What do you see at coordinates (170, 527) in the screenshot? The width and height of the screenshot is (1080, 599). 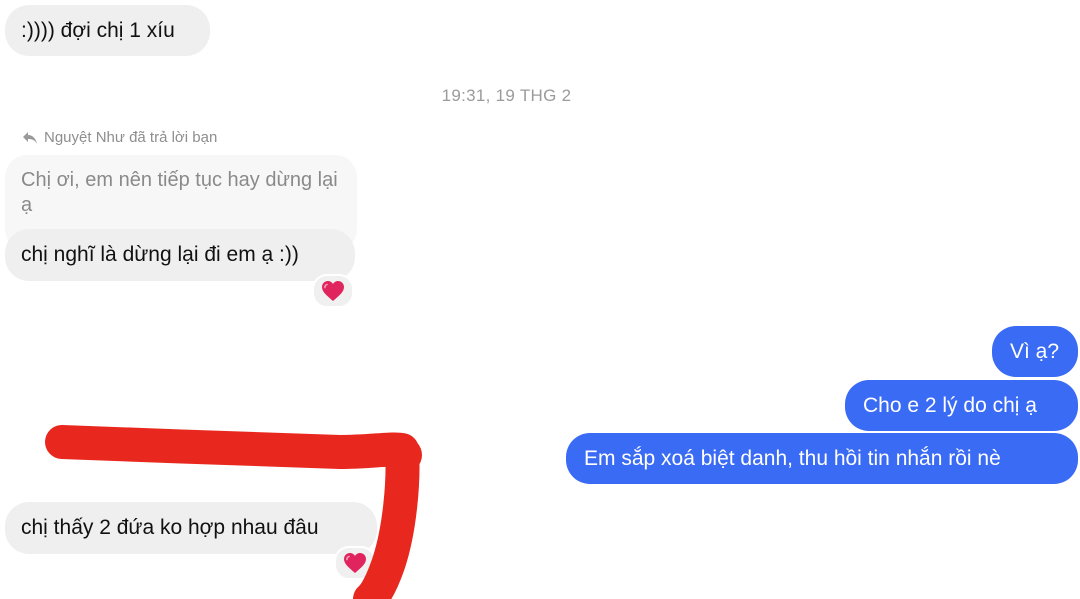 I see `message-text: chị thấy 2 đứa ko hợp nhau đâu` at bounding box center [170, 527].